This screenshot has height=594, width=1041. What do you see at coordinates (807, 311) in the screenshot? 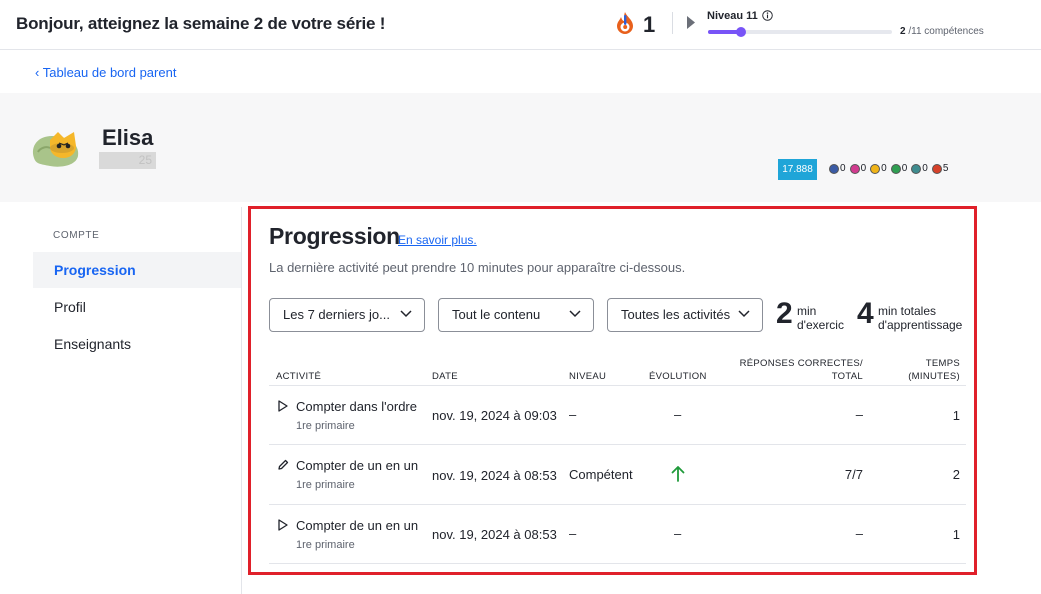
I see `exercise-minutes-unit: min` at bounding box center [807, 311].